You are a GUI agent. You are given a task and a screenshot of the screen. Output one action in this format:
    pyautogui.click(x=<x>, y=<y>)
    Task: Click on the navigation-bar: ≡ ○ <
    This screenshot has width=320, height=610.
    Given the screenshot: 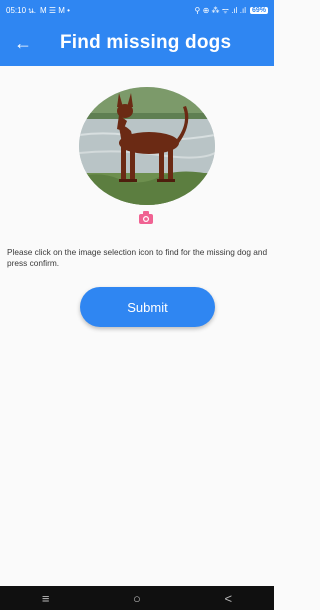 What is the action you would take?
    pyautogui.click(x=137, y=598)
    